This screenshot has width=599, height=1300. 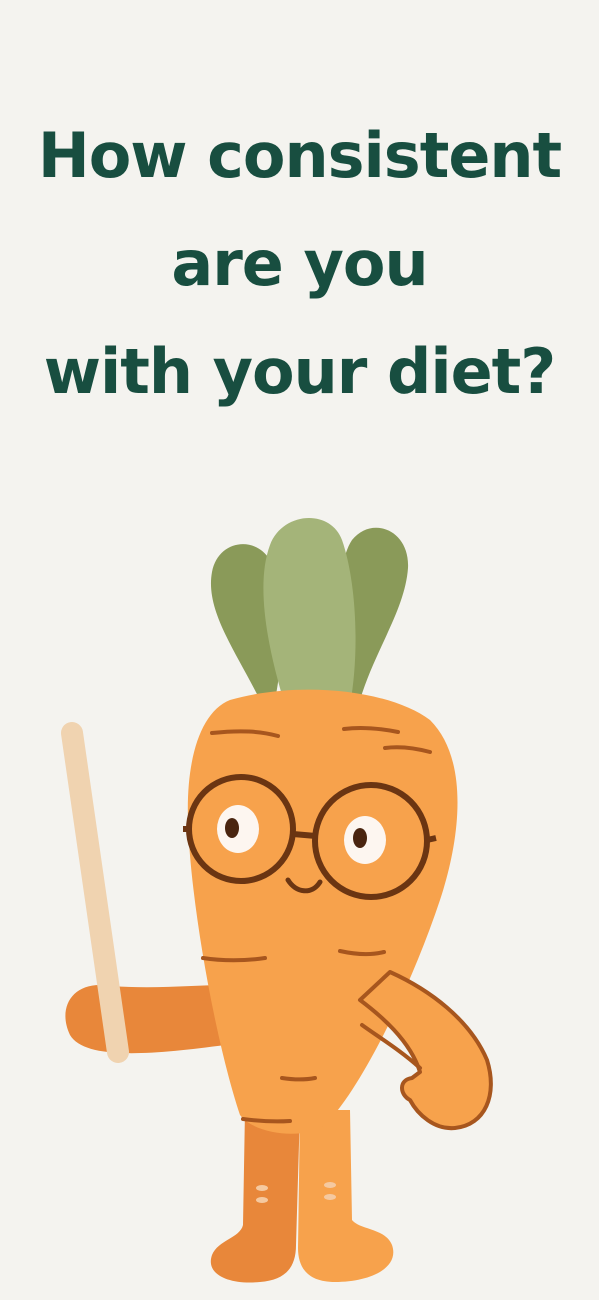 I want to click on question-line-2: are you, so click(x=299, y=263).